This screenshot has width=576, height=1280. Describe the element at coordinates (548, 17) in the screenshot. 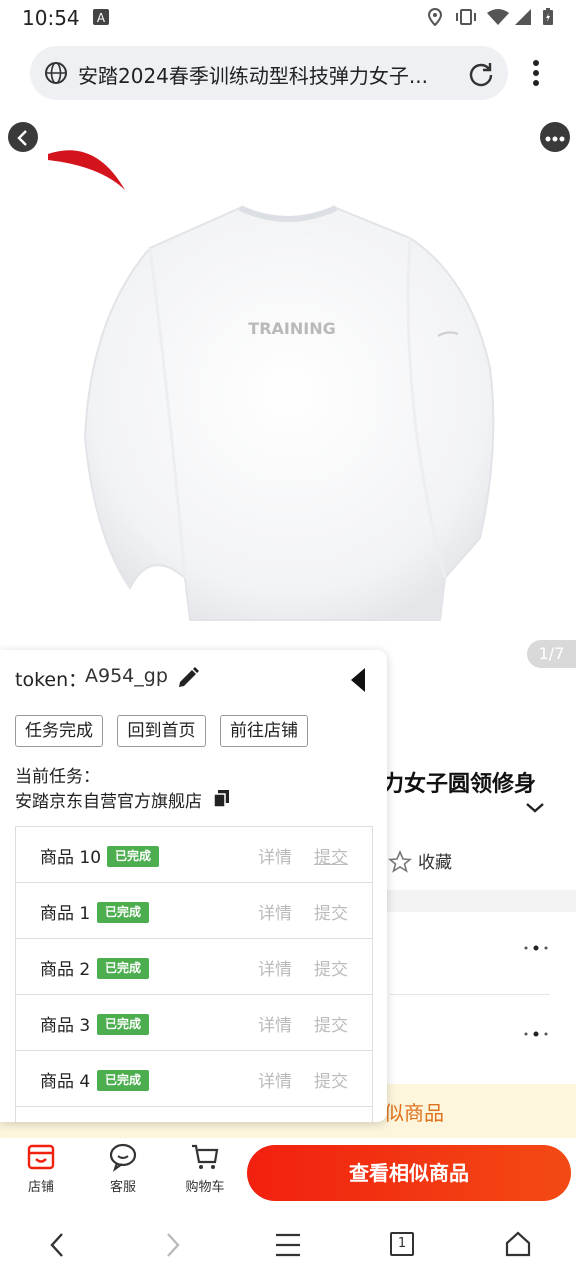

I see `battery-icon` at that location.